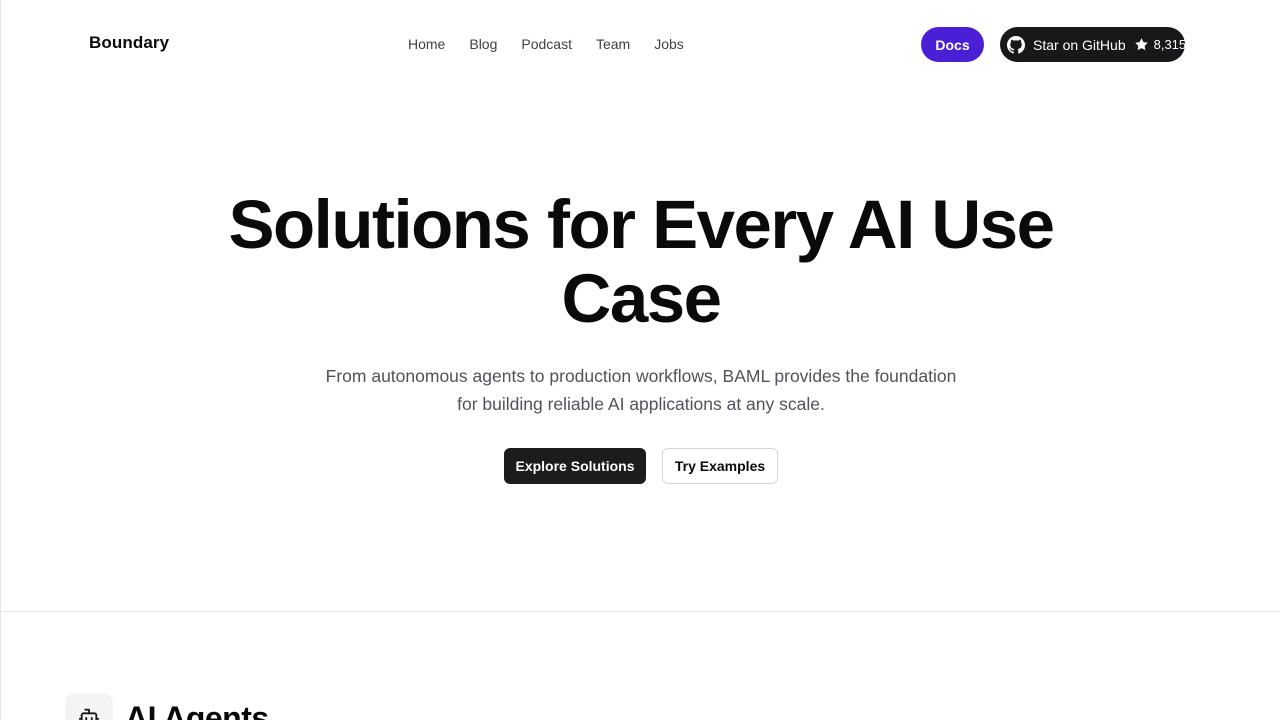 The width and height of the screenshot is (1280, 720). What do you see at coordinates (483, 44) in the screenshot?
I see `nav-blog: Blog` at bounding box center [483, 44].